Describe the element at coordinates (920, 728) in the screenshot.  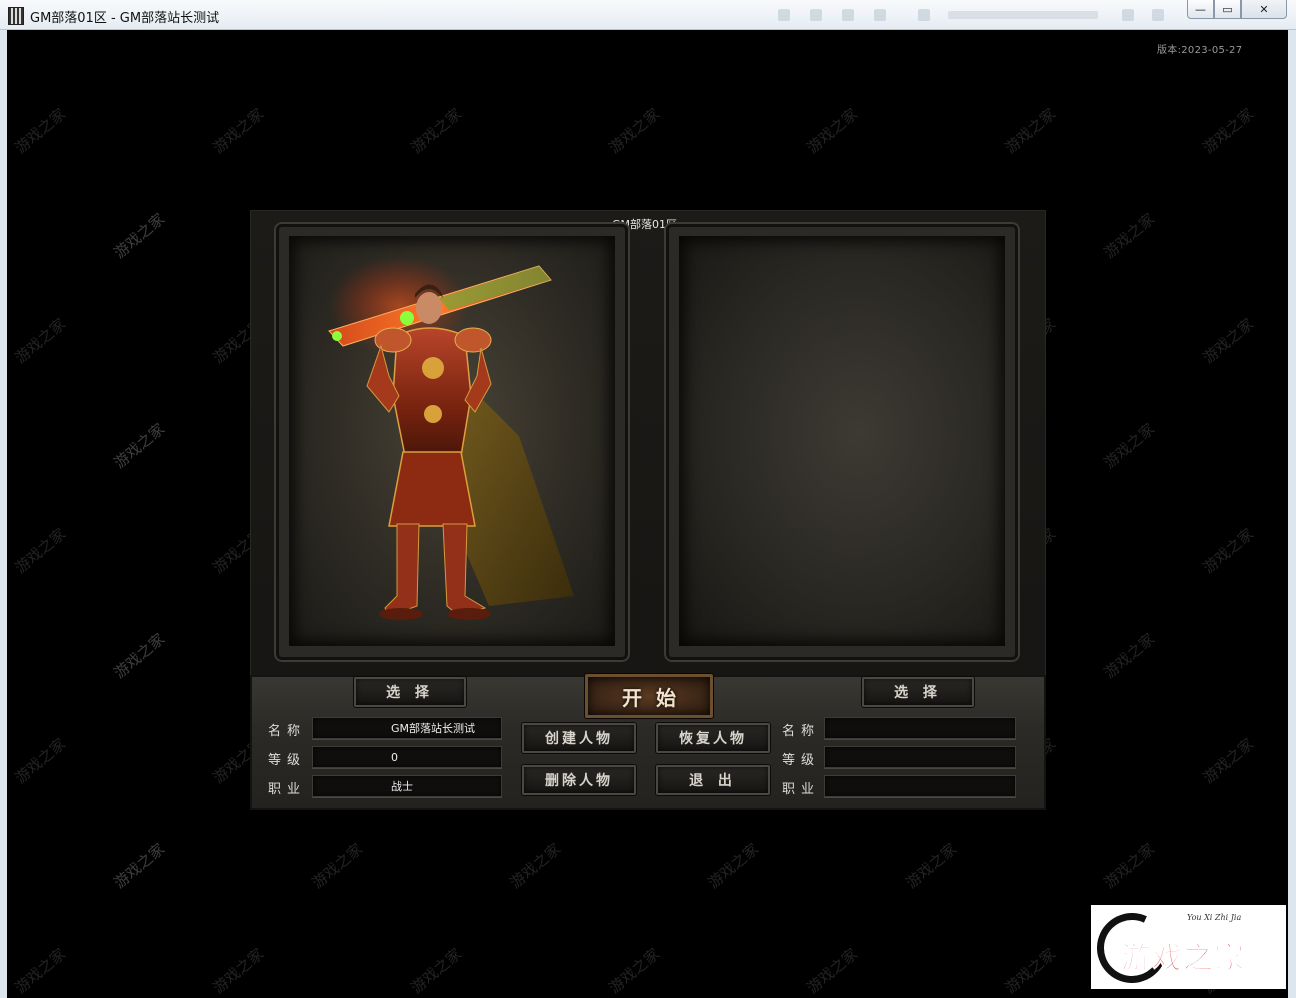
I see `right-name-field` at that location.